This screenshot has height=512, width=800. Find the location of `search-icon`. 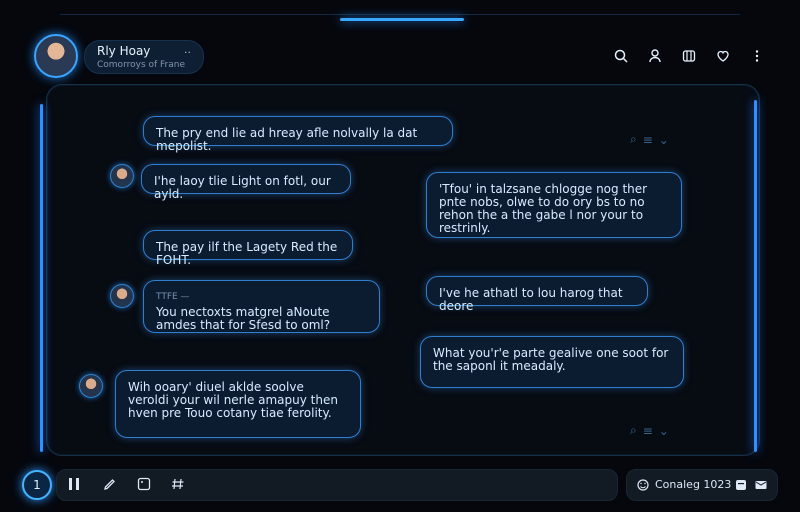

search-icon is located at coordinates (621, 56).